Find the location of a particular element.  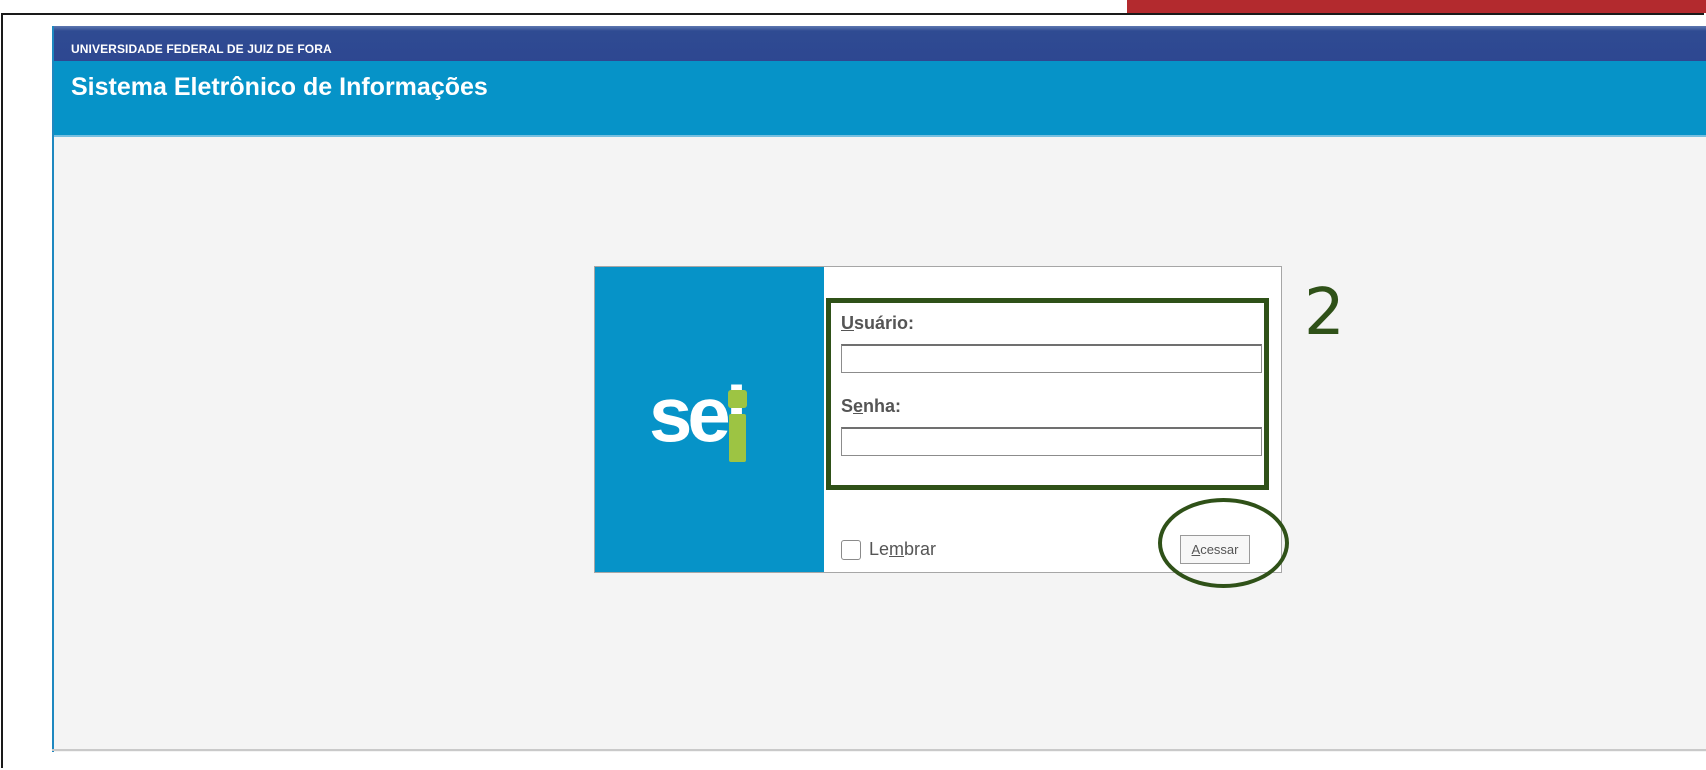

sei-logo-exclamation-dot-icon is located at coordinates (737, 399).